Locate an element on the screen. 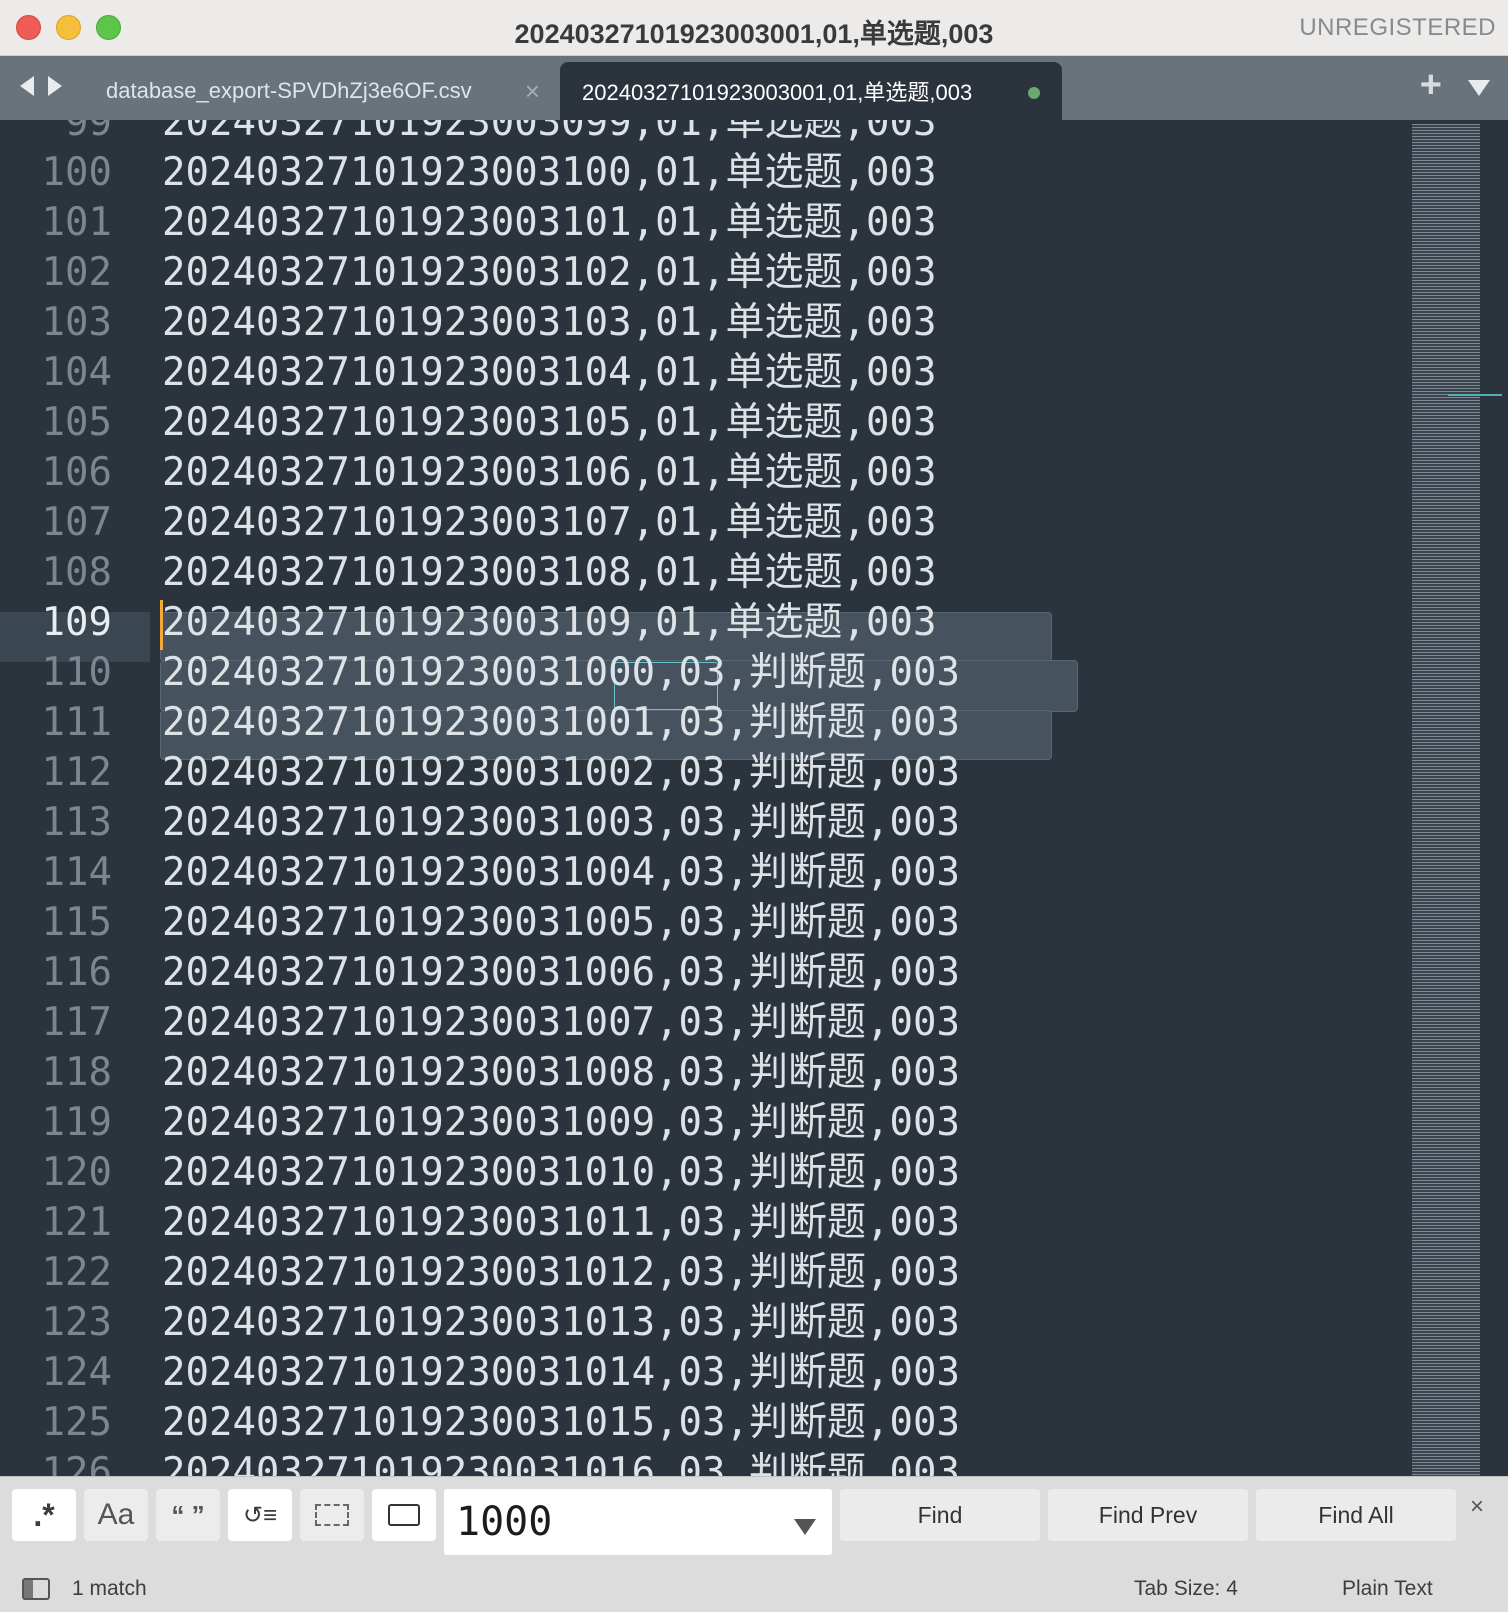  highlight-matches-toggle-button is located at coordinates (404, 1515).